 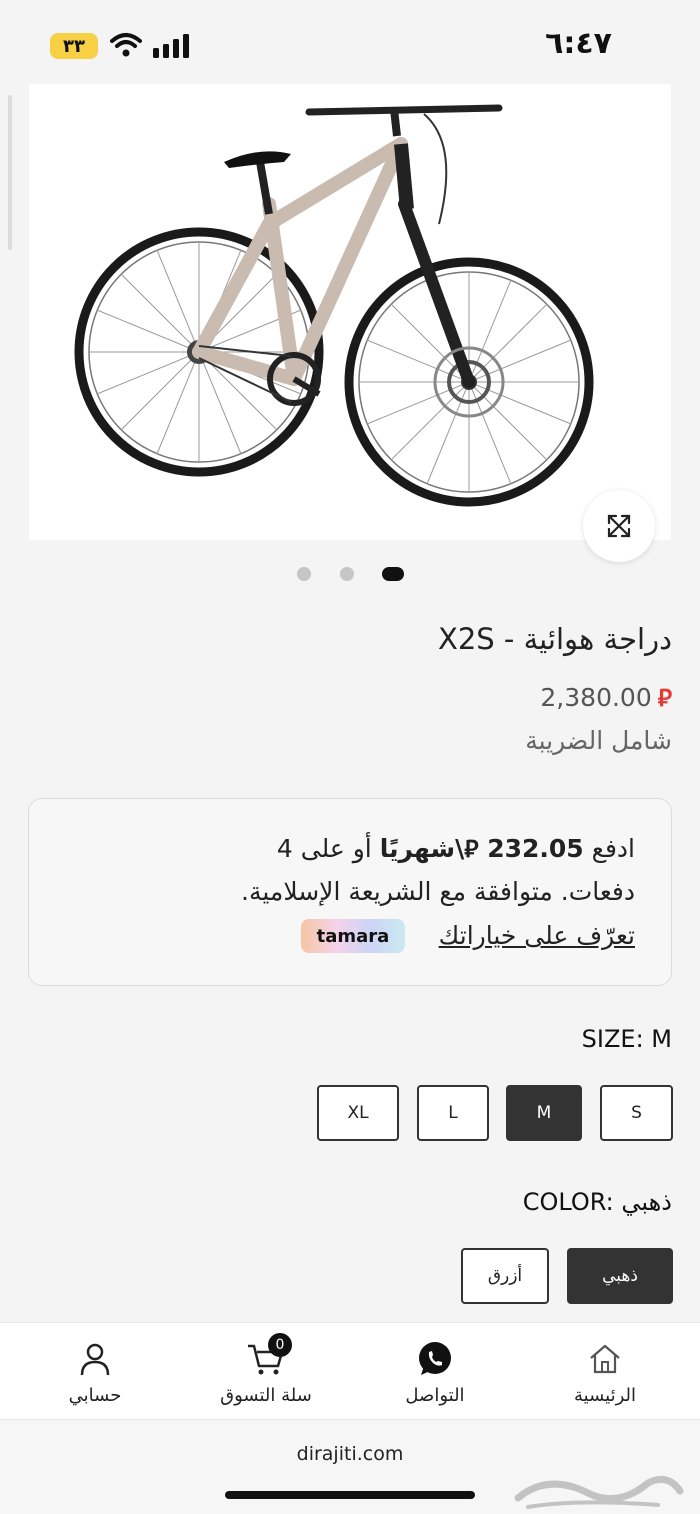 I want to click on status-bar: ٣٣ ٦:٤٧, so click(x=350, y=40).